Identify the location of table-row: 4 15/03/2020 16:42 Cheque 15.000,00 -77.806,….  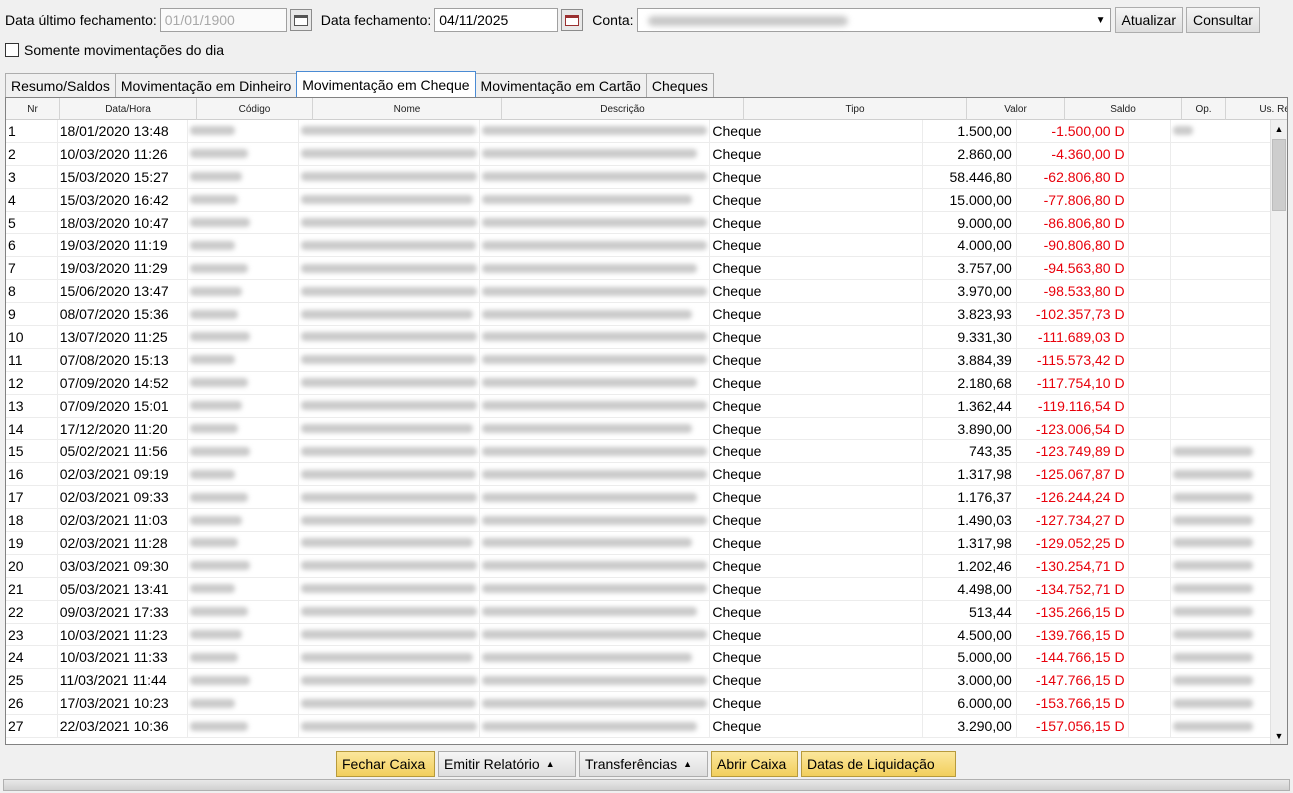
(639, 200).